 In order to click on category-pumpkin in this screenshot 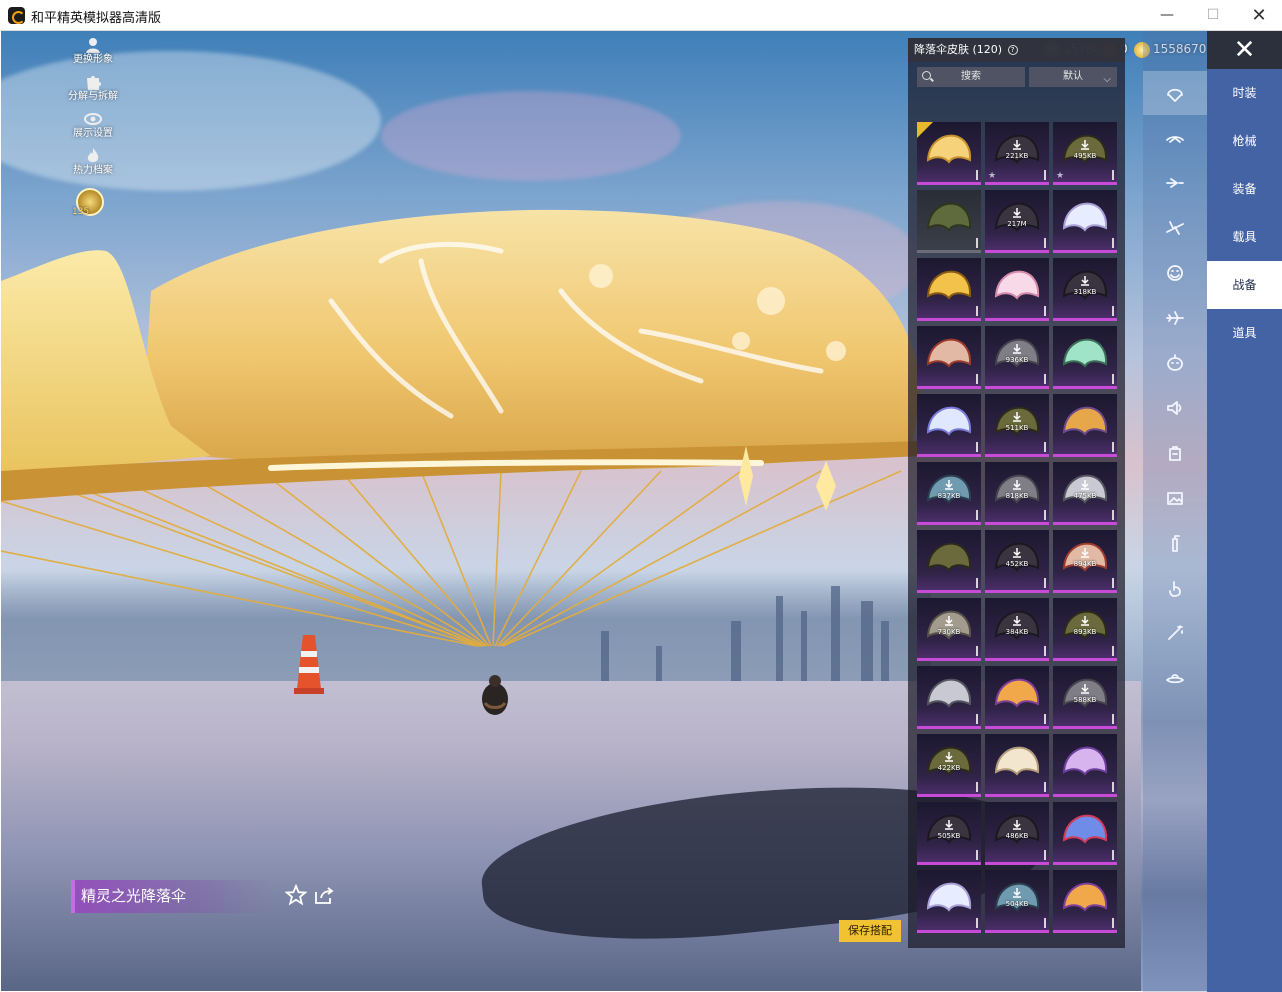, I will do `click(1175, 363)`.